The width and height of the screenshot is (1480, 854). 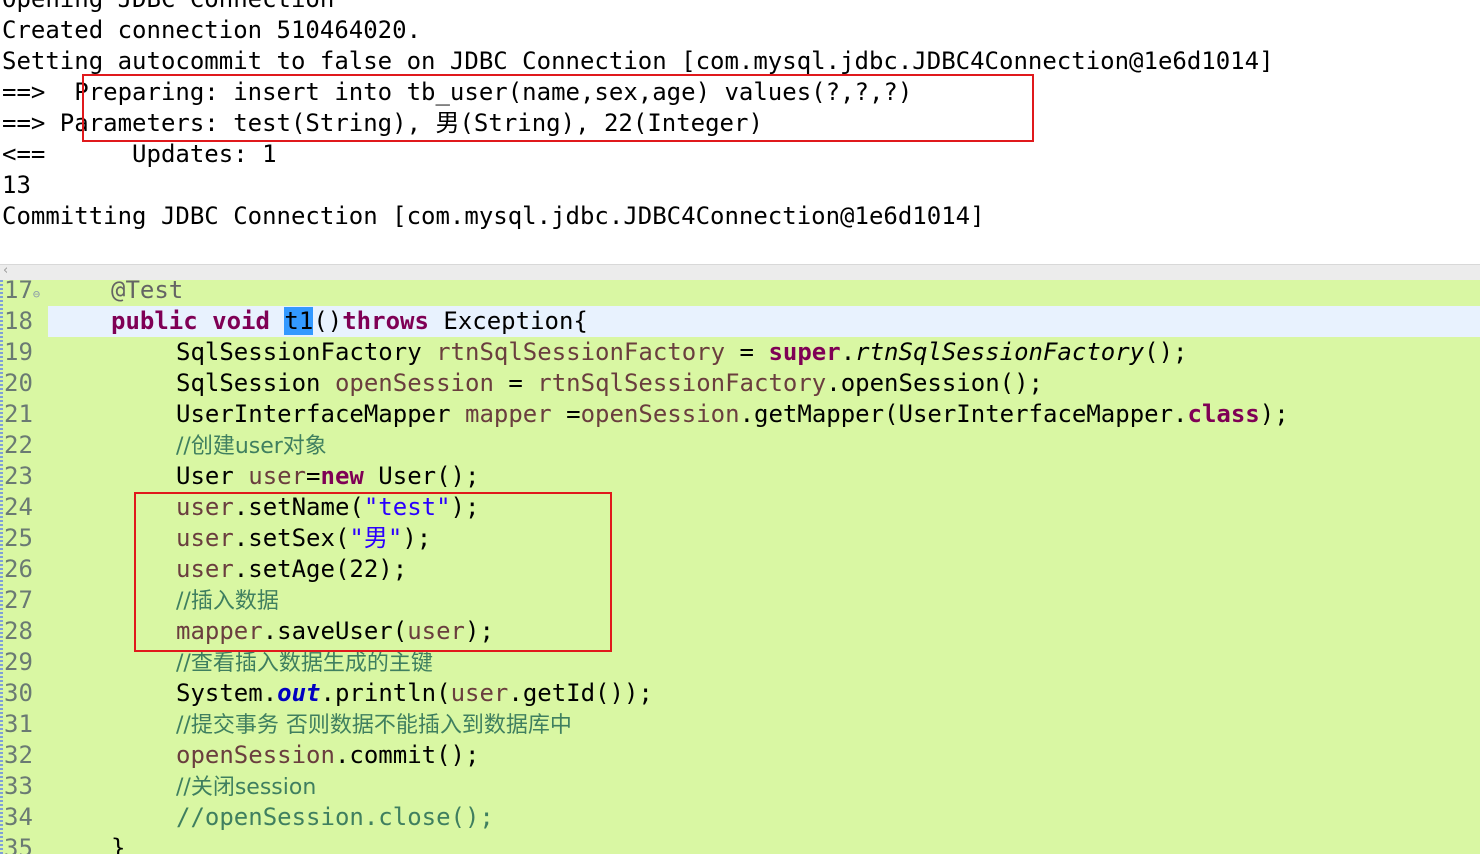 I want to click on code-line: openSession.commit();, so click(x=327, y=755).